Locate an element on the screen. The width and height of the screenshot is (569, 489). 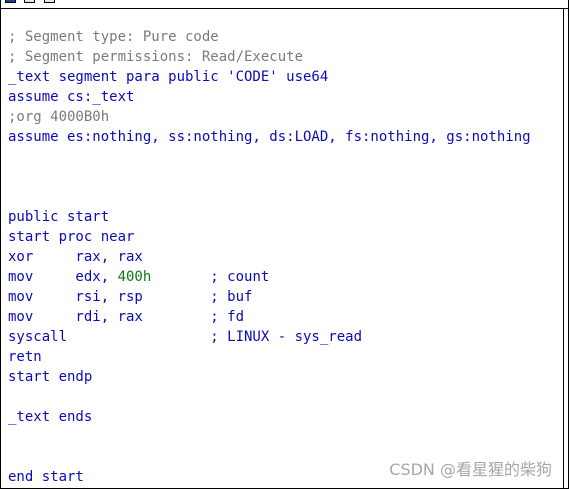
code-line: retn is located at coordinates (269, 357).